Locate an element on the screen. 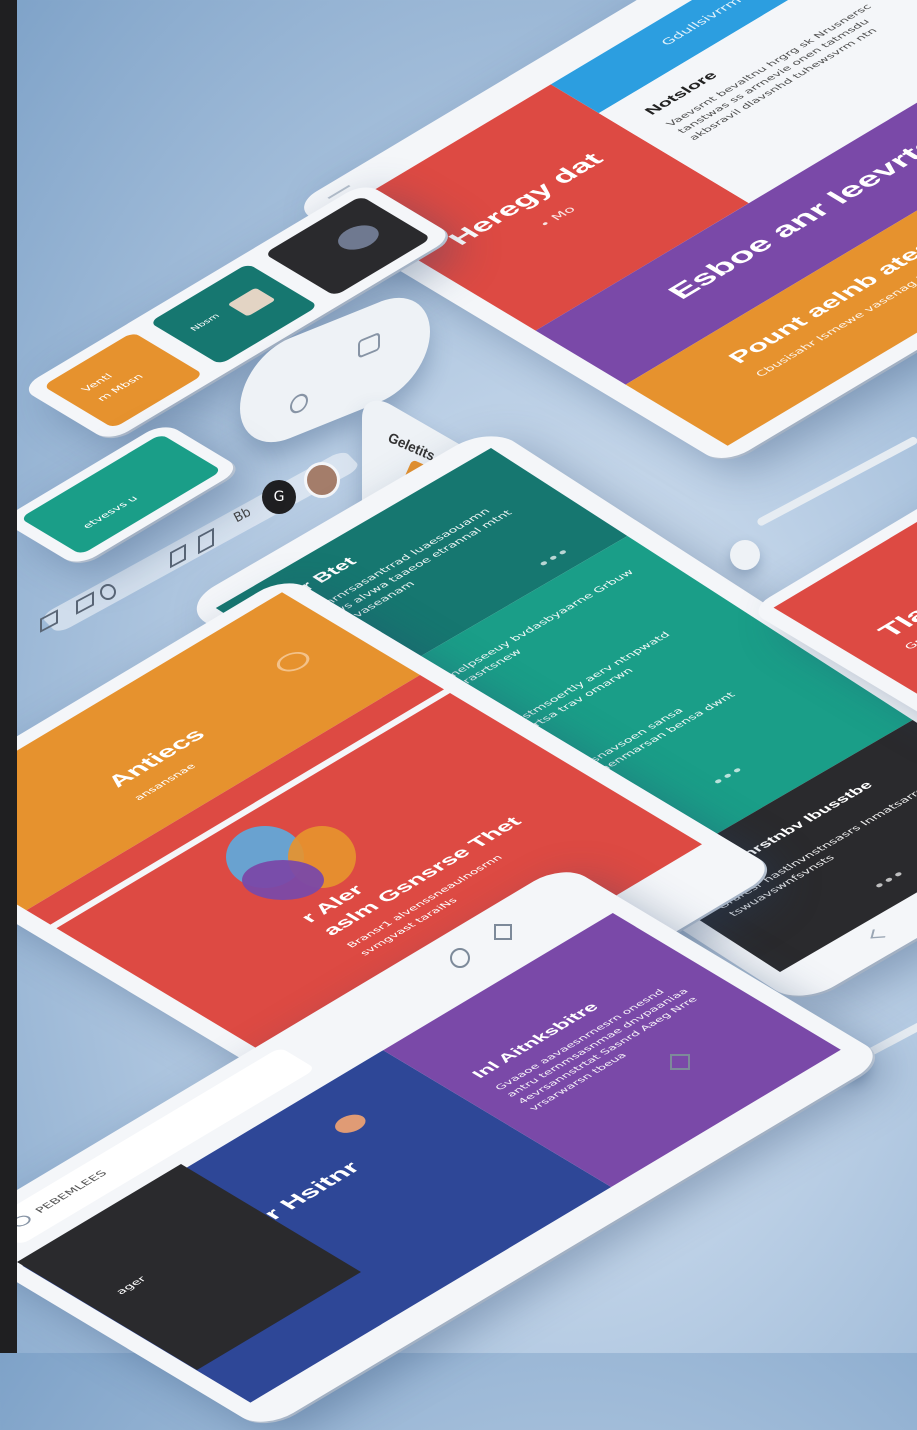 The image size is (917, 1430). connector-node is located at coordinates (745, 555).